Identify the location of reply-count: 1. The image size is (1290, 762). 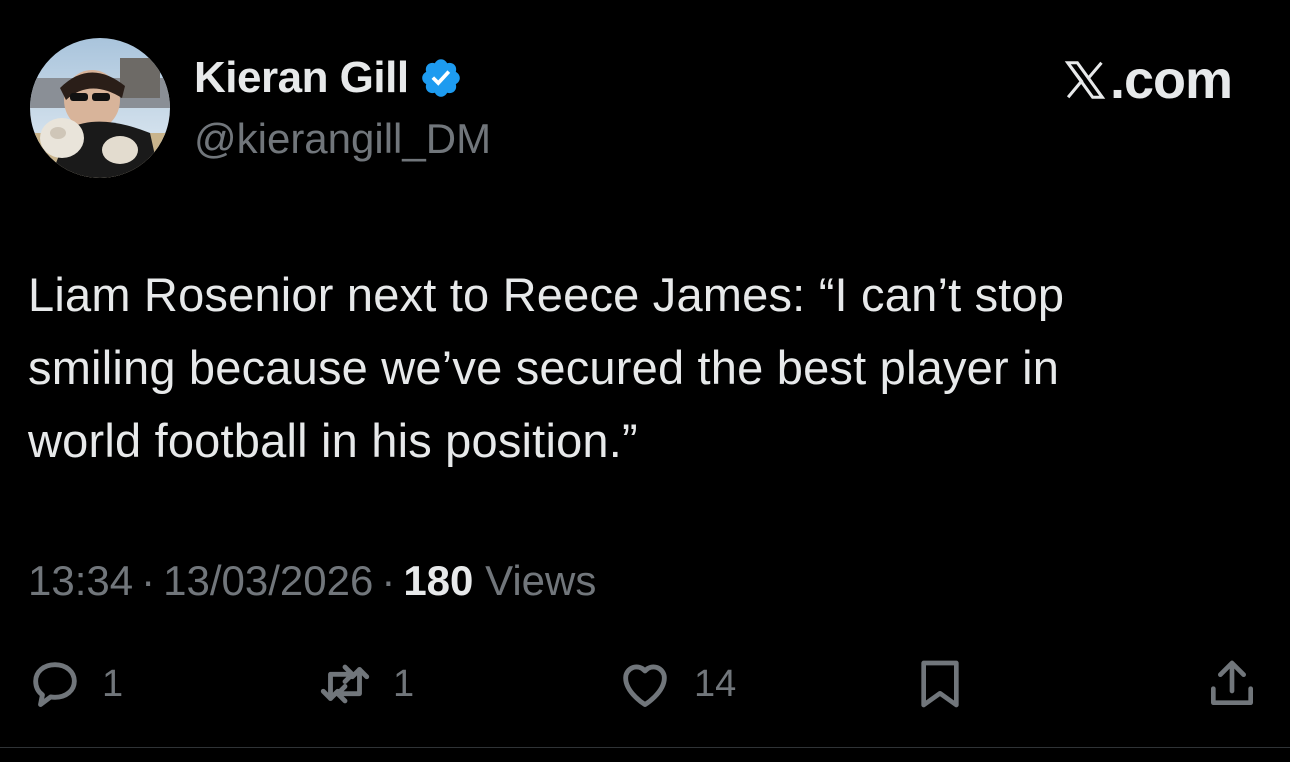
(113, 683).